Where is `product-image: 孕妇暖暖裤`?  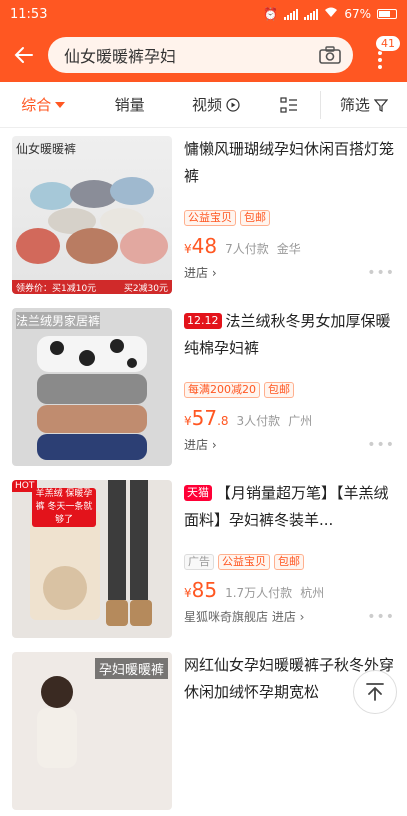 product-image: 孕妇暖暖裤 is located at coordinates (92, 731).